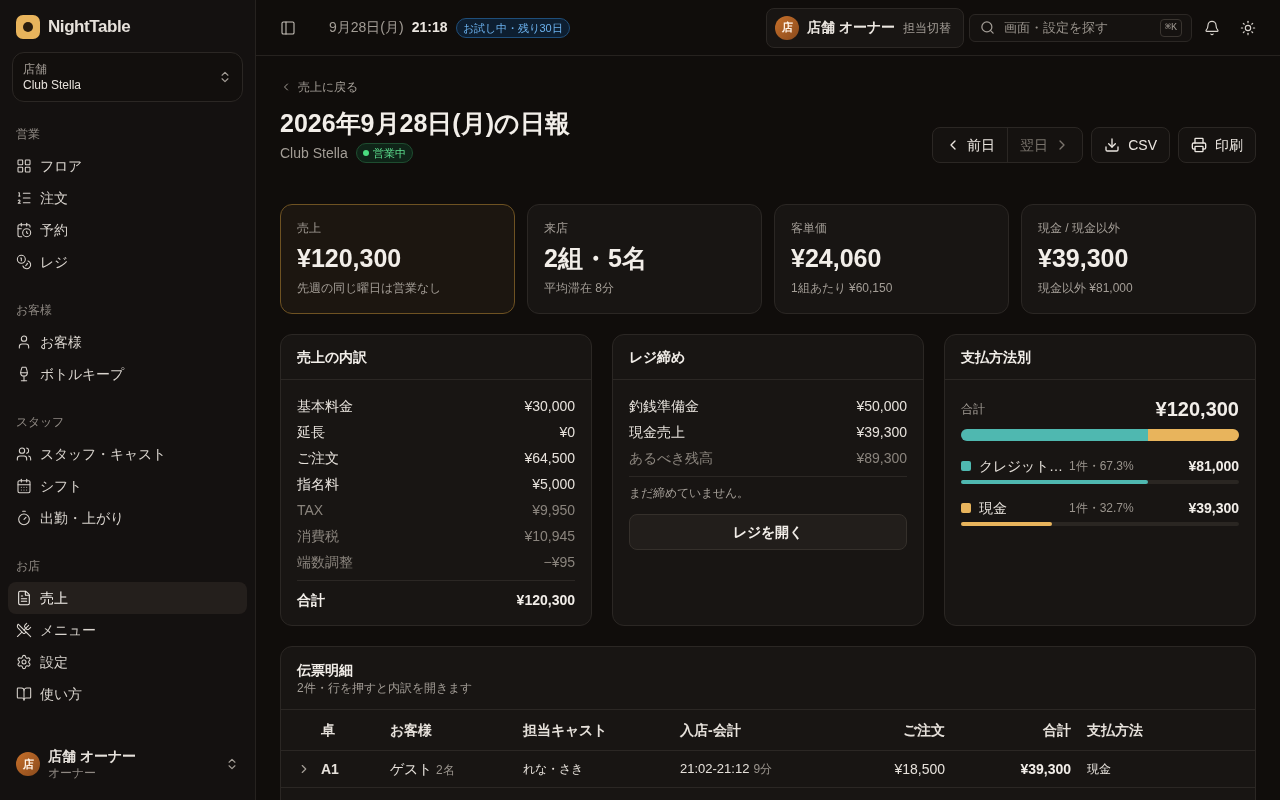  Describe the element at coordinates (710, 730) in the screenshot. I see `column-header: 入店-会計` at that location.